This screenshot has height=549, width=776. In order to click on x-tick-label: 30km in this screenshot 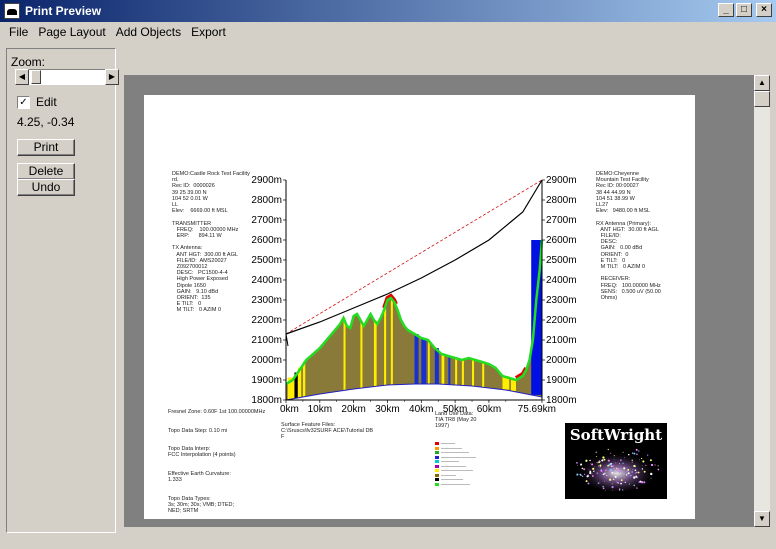, I will do `click(387, 409)`.